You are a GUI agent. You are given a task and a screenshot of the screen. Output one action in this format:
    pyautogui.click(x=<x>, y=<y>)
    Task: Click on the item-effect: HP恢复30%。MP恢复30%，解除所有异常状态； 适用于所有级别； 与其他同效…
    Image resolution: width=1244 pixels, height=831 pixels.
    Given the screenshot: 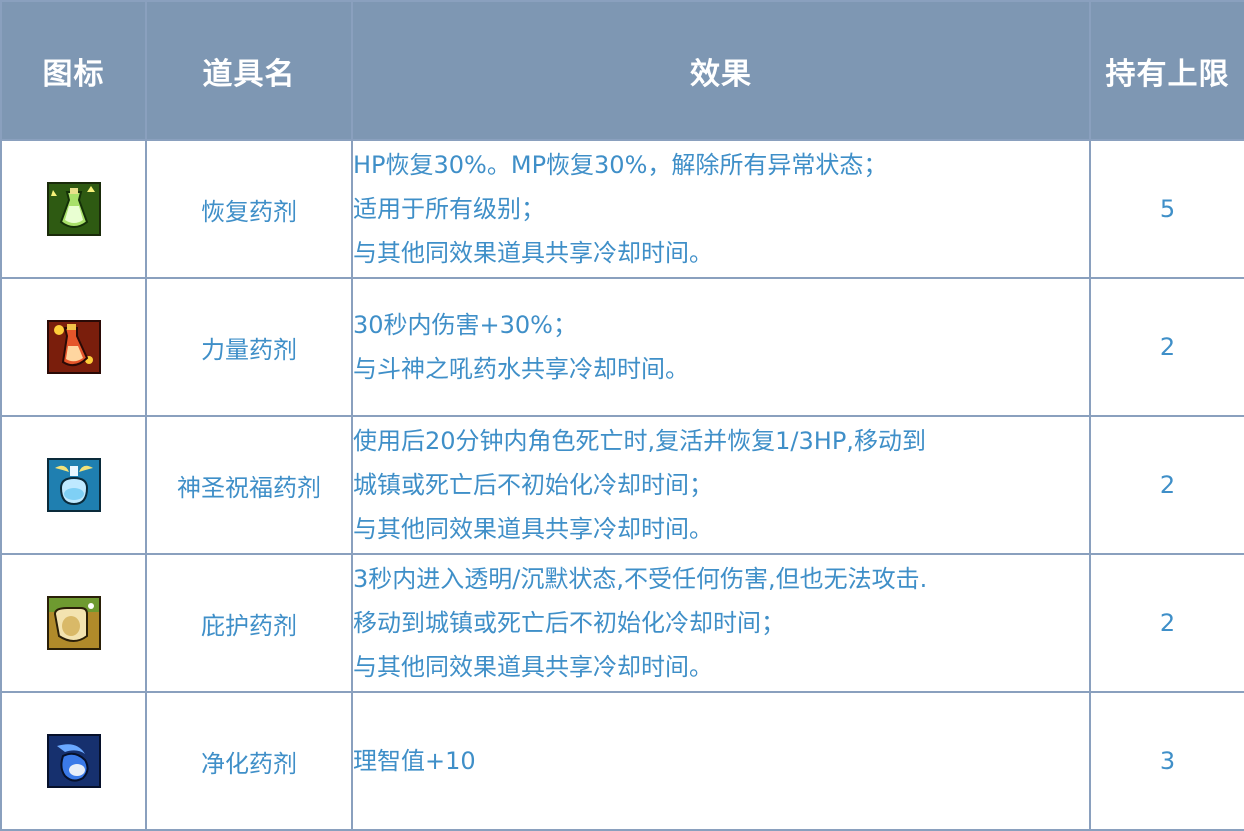 What is the action you would take?
    pyautogui.click(x=721, y=209)
    